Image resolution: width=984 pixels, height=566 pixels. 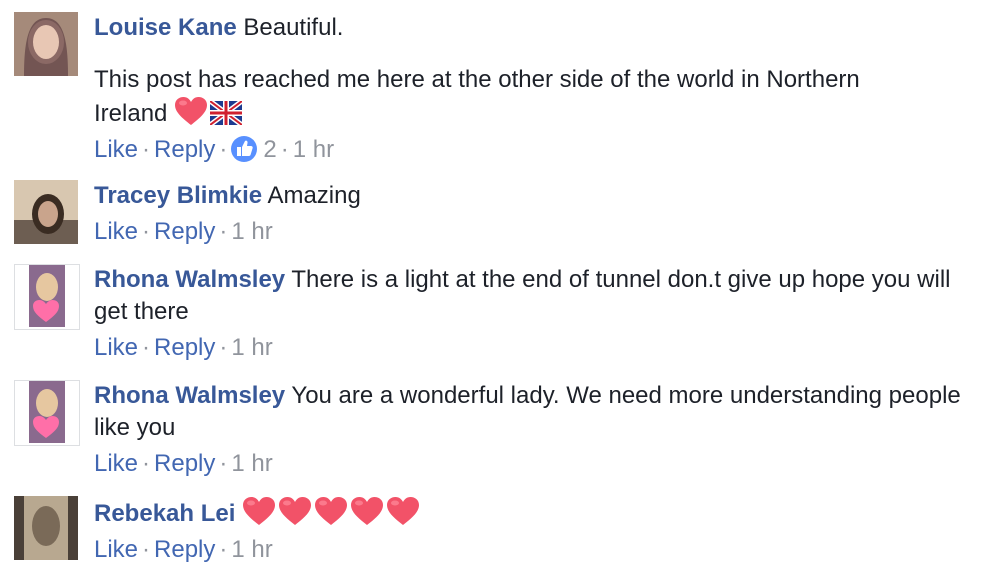 I want to click on comment-text: Tracey Blimkie Amazing, so click(x=534, y=196).